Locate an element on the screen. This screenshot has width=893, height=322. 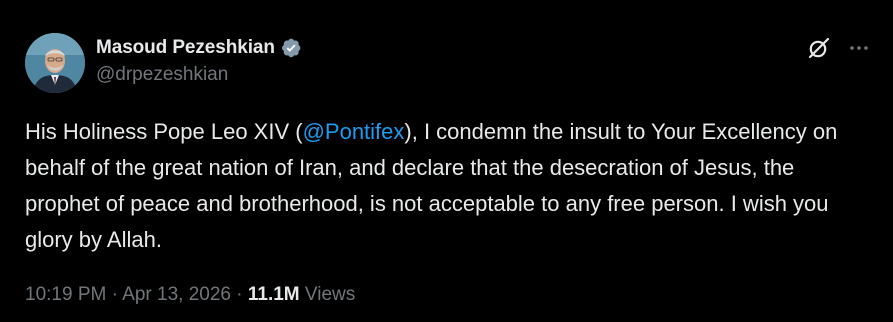
author-handle: @drpezeshkian is located at coordinates (162, 75).